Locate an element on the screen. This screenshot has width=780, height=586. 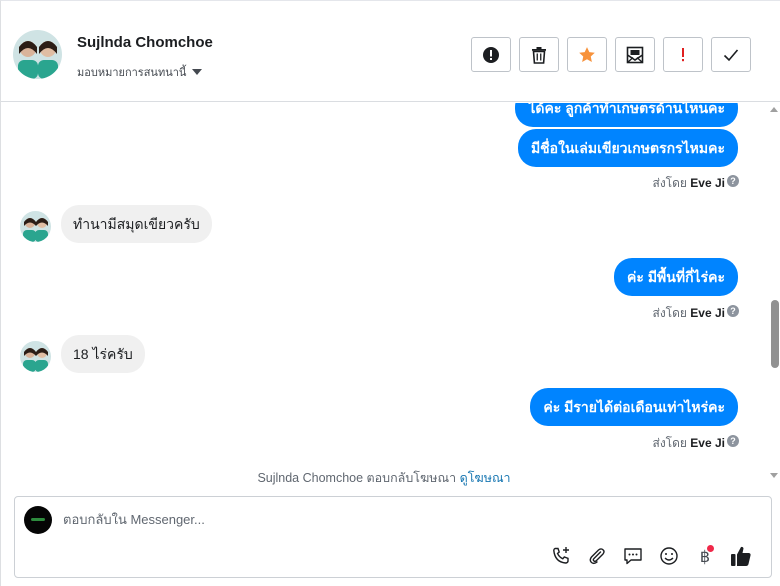
page-logo-mark is located at coordinates (38, 519).